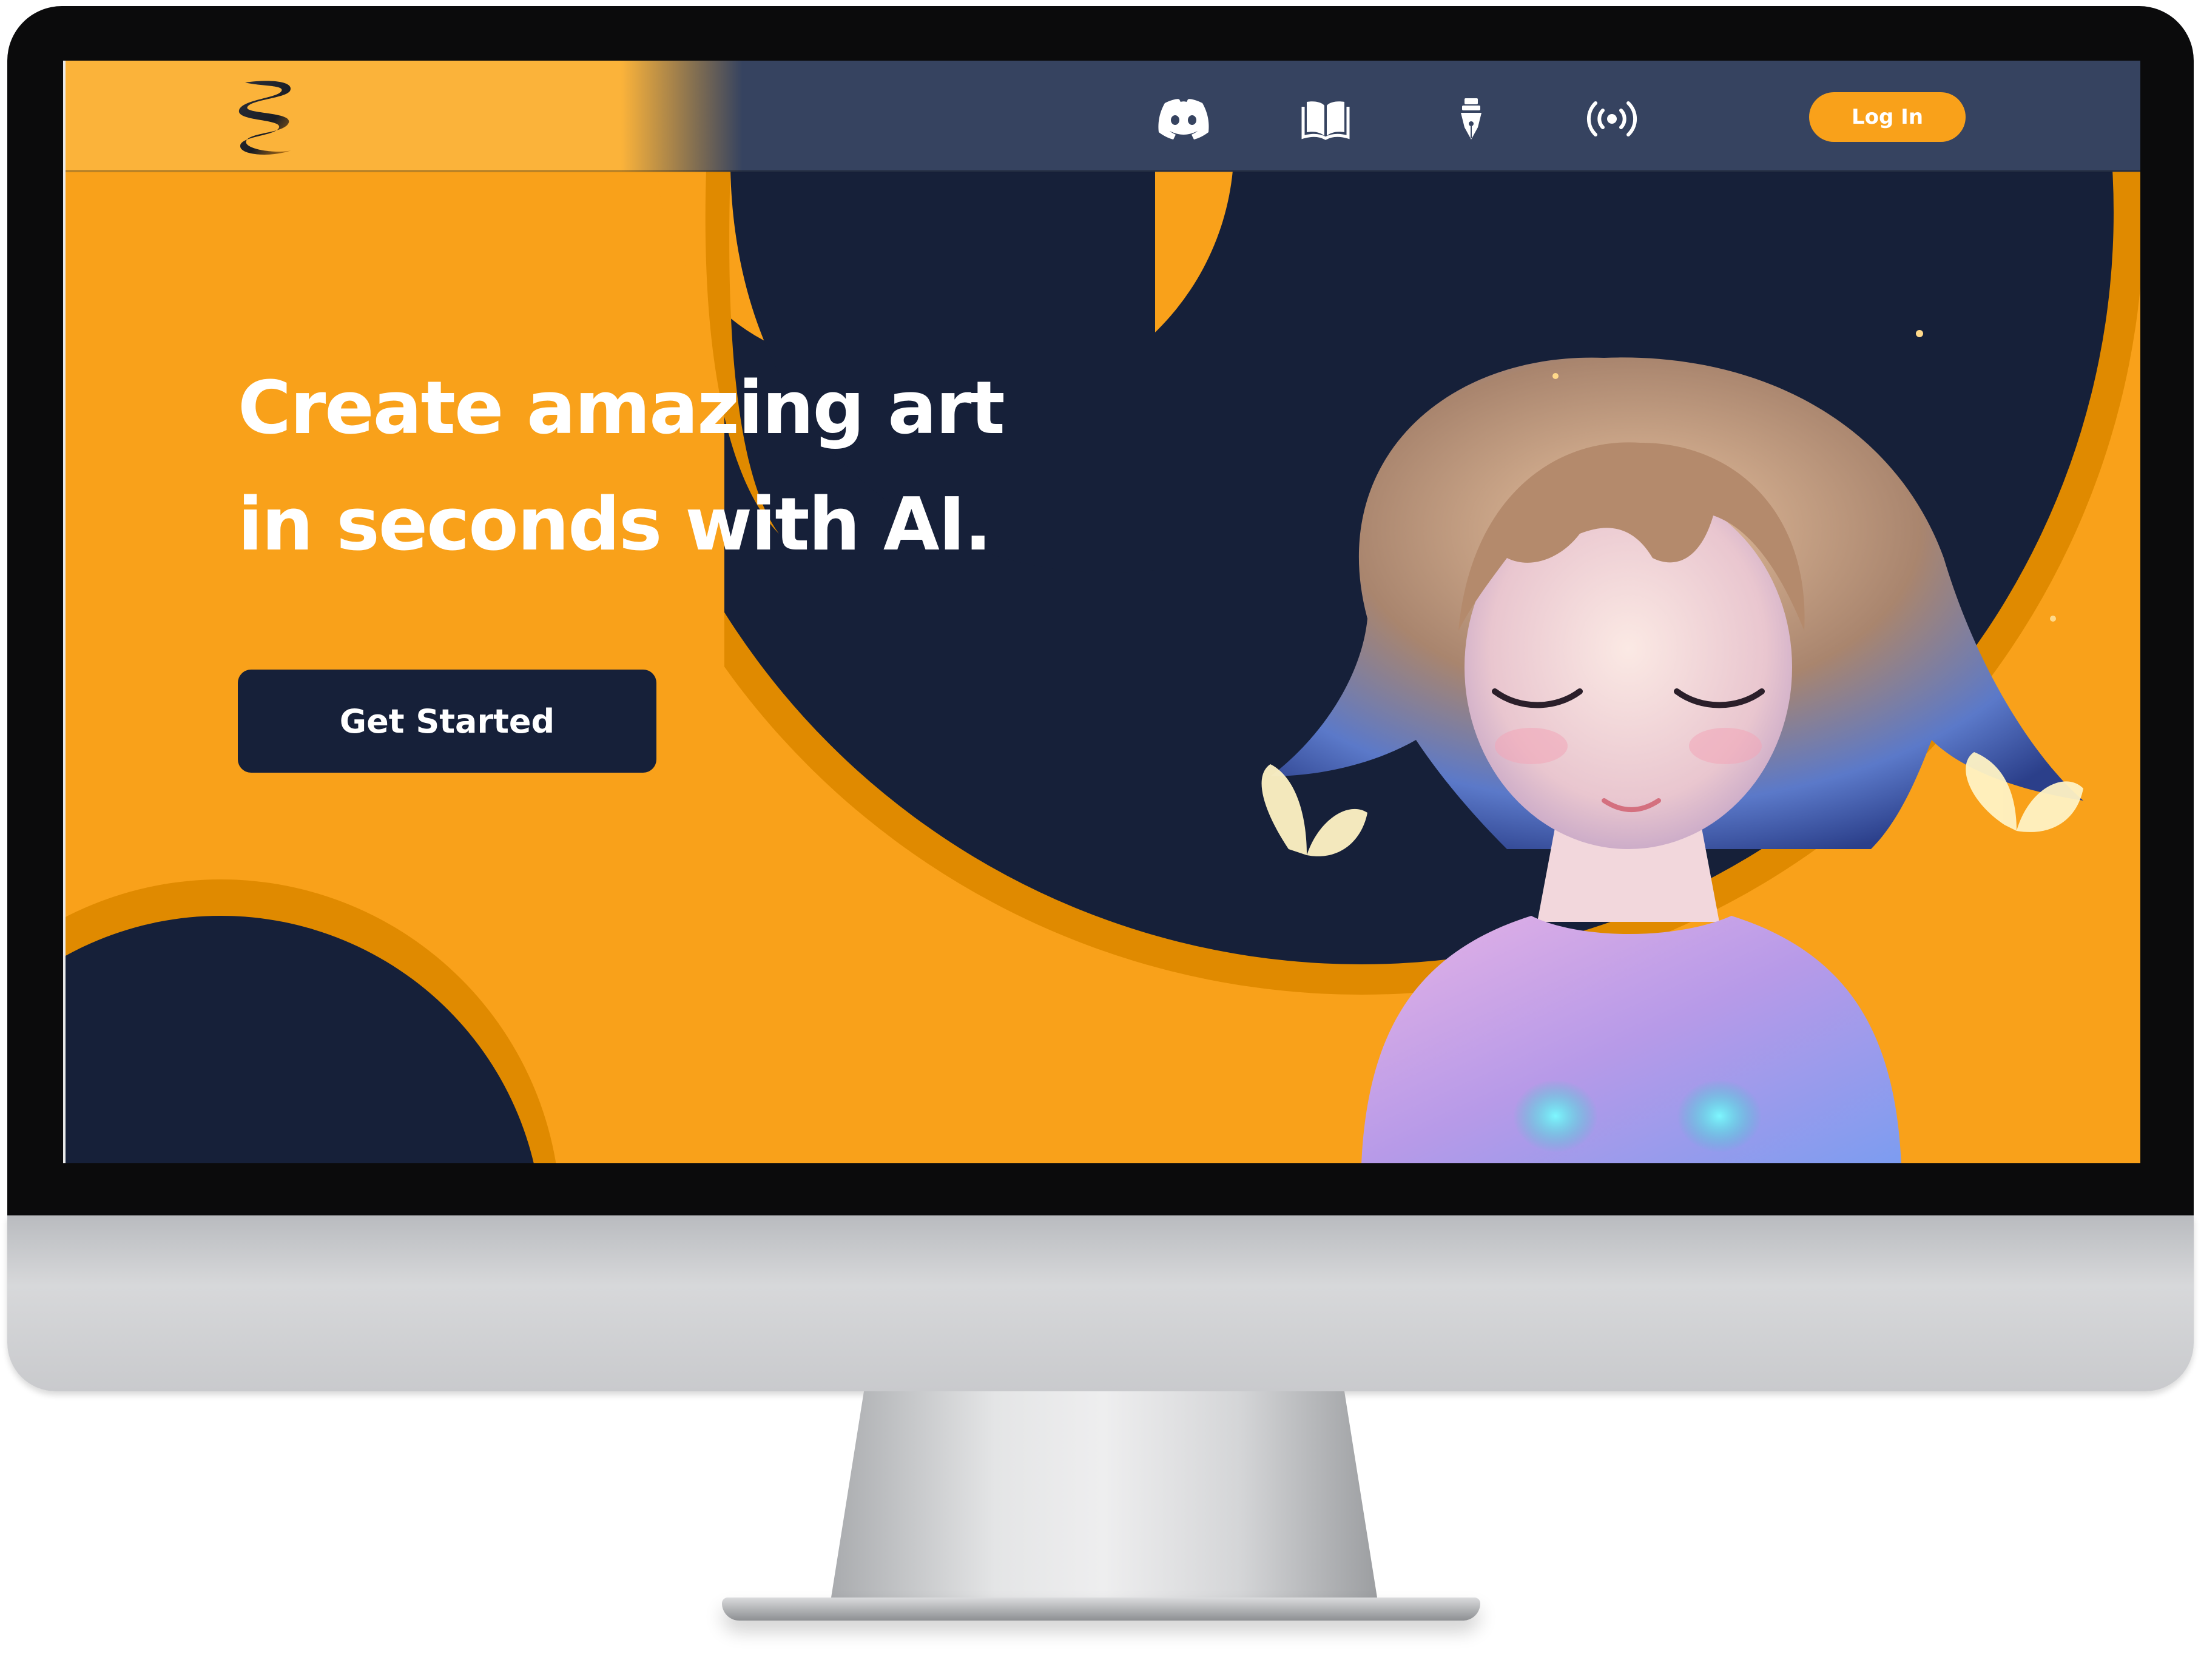 The width and height of the screenshot is (2201, 1680). What do you see at coordinates (267, 117) in the screenshot?
I see `stacked-s-logo` at bounding box center [267, 117].